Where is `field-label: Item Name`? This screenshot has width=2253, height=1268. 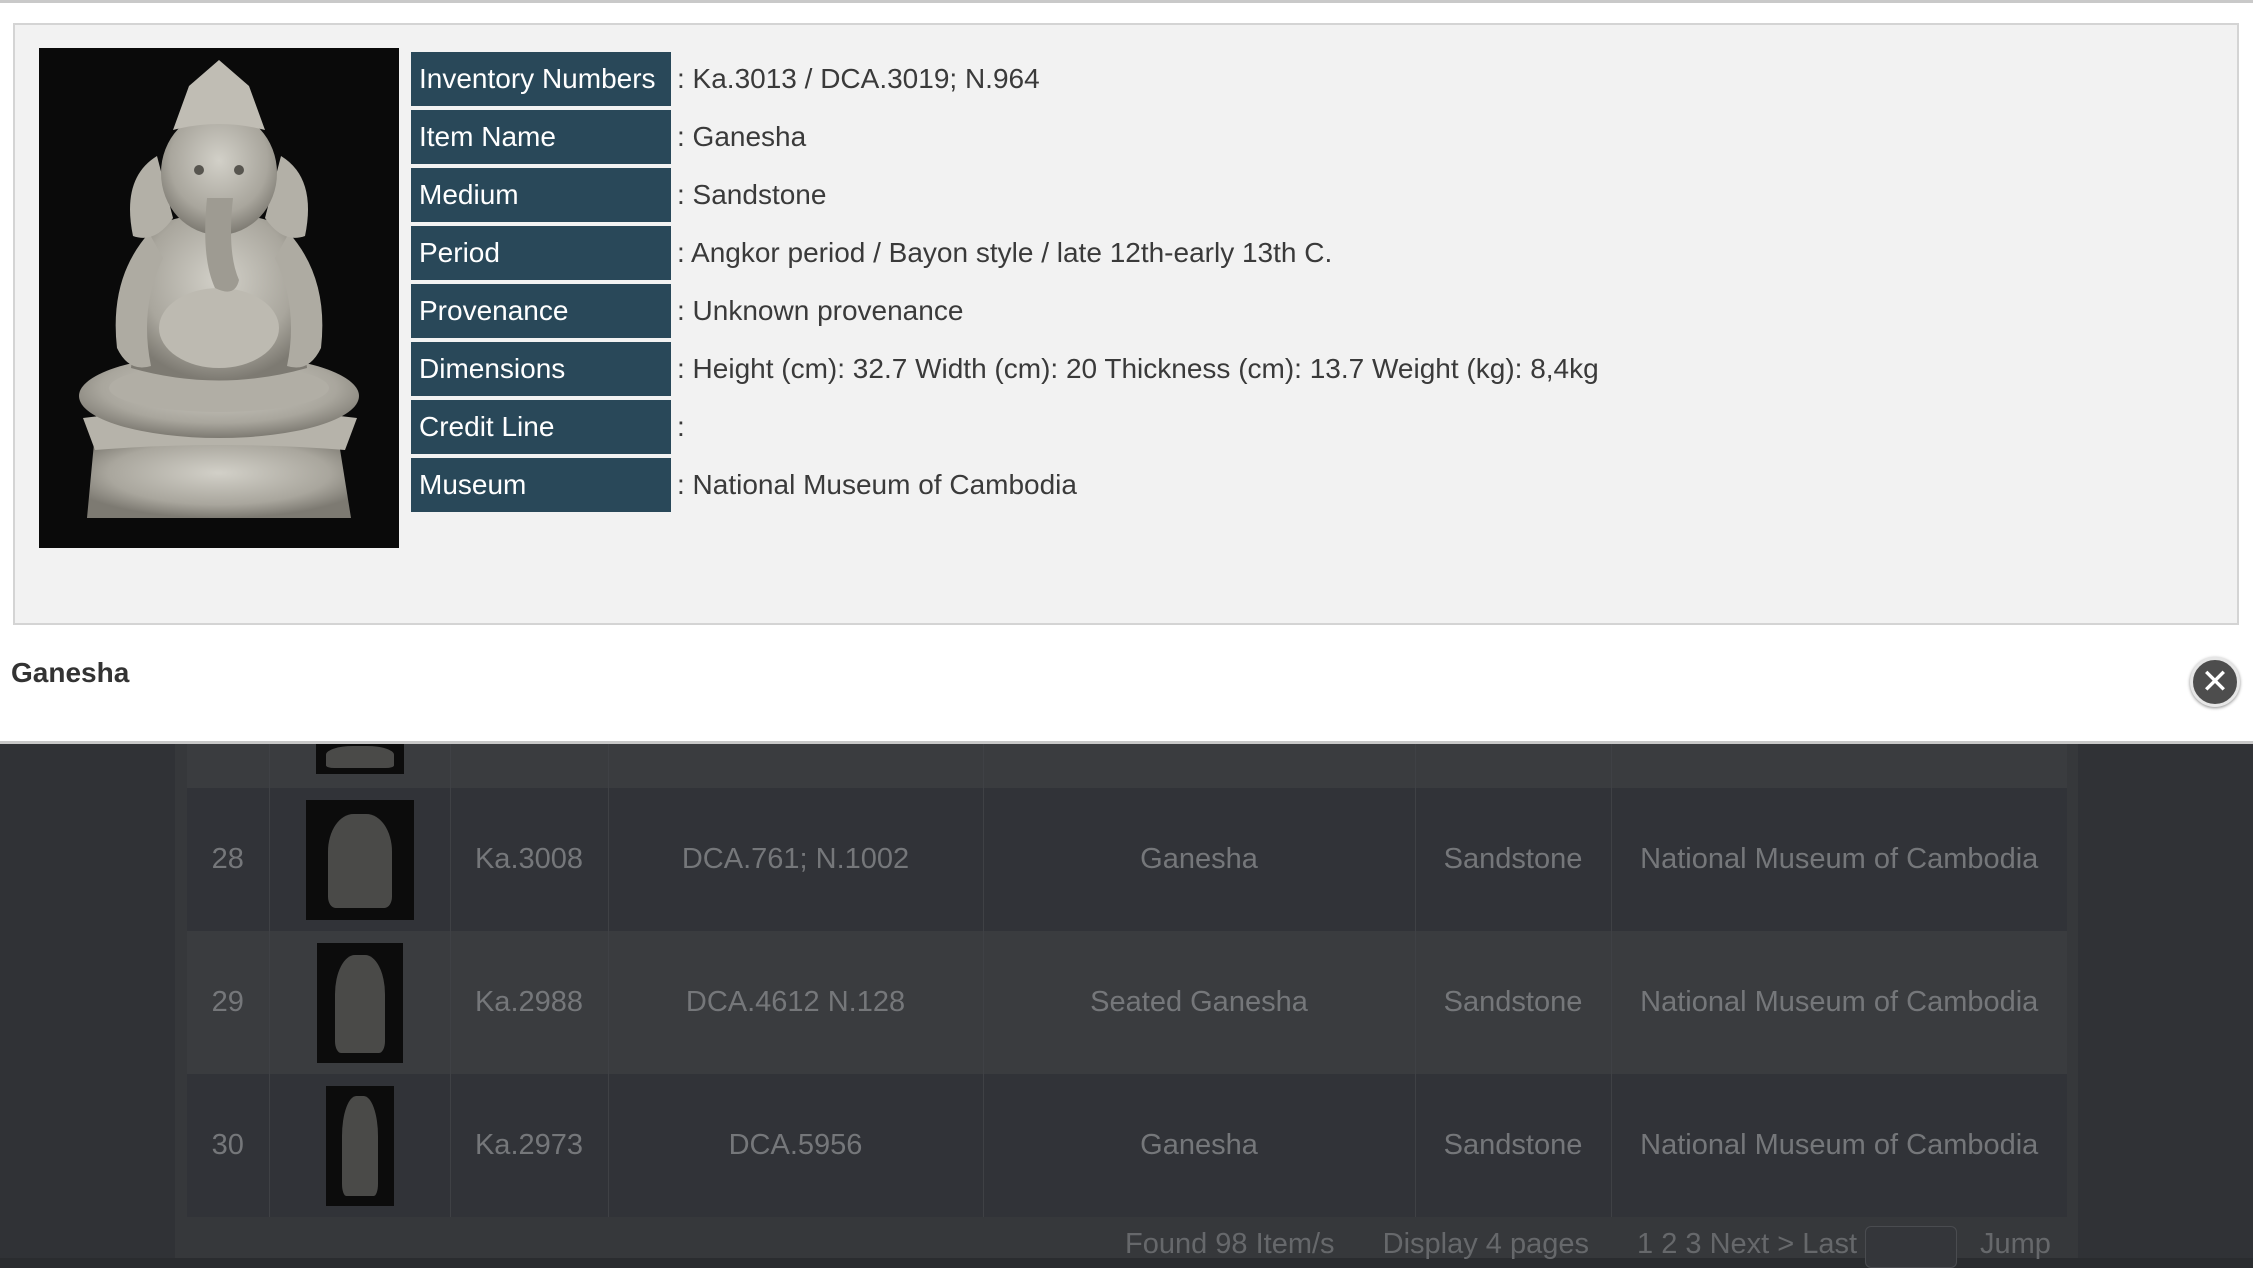
field-label: Item Name is located at coordinates (541, 137).